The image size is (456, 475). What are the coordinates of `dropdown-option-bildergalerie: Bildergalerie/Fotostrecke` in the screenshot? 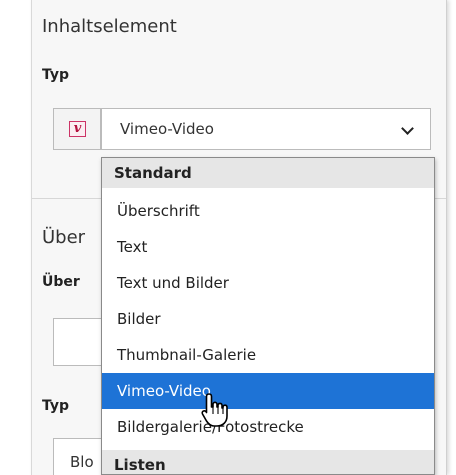 It's located at (268, 427).